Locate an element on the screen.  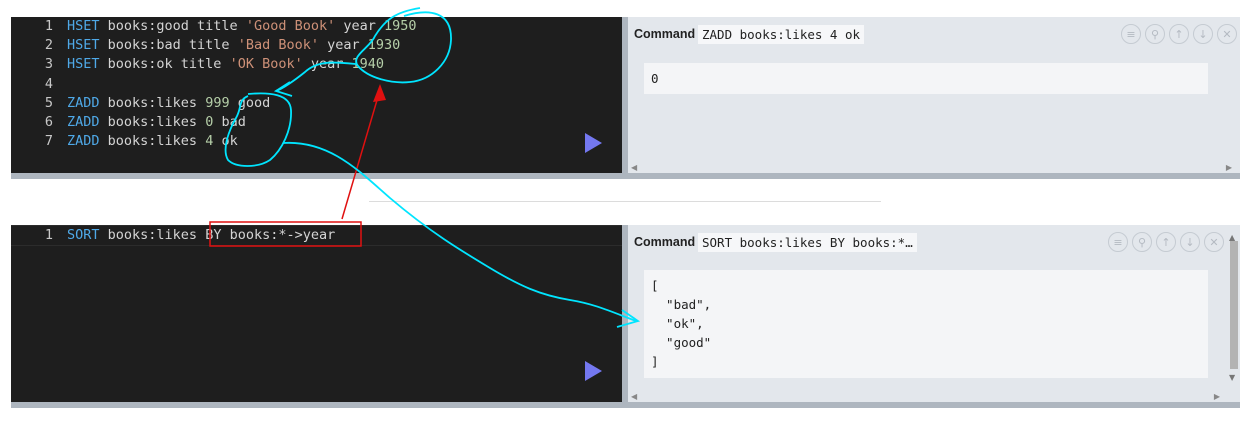
cyan-result-arrow is located at coordinates (459, 232).